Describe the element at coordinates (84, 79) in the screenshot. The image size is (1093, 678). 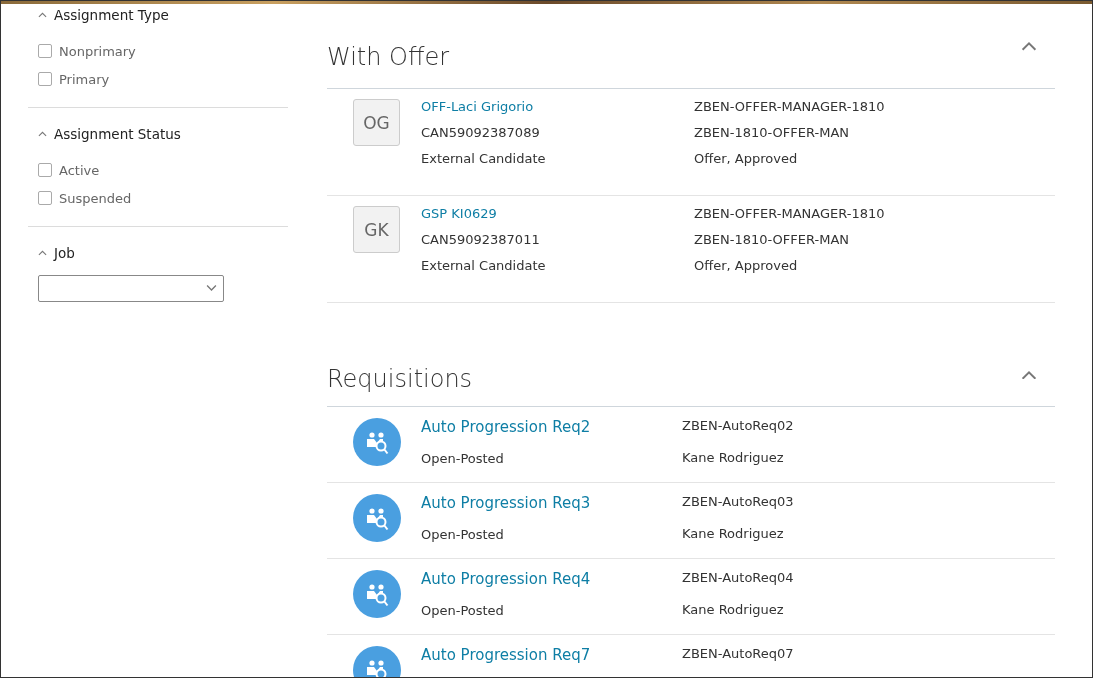
I see `checkbox-label: Primary` at that location.